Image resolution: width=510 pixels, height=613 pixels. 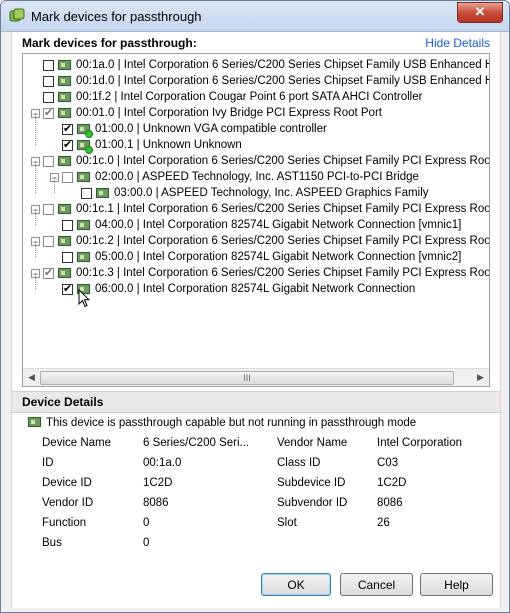 What do you see at coordinates (152, 145) in the screenshot?
I see `tree-row: 01:00.1 | Unknown Unknown` at bounding box center [152, 145].